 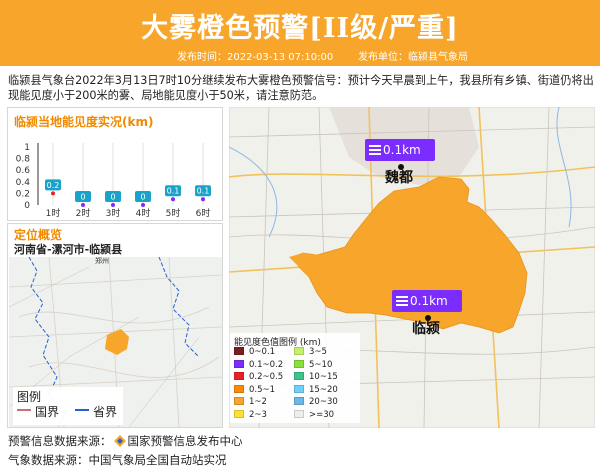 What do you see at coordinates (117, 460) in the screenshot?
I see `weather-source: 气象数据来源：中国气象局全国自动站实况` at bounding box center [117, 460].